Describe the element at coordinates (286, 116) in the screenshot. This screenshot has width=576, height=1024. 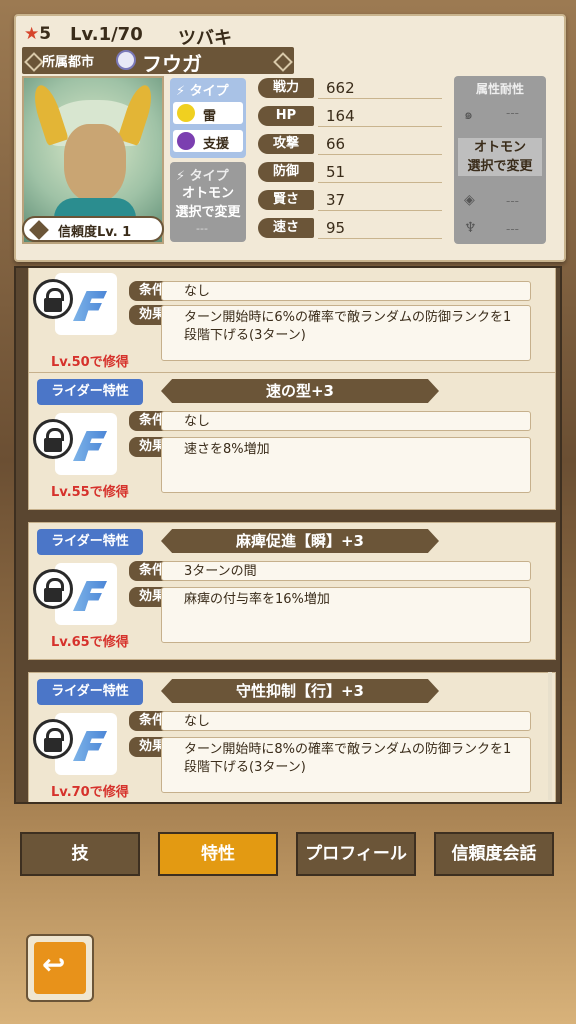
I see `stat-label: HP` at that location.